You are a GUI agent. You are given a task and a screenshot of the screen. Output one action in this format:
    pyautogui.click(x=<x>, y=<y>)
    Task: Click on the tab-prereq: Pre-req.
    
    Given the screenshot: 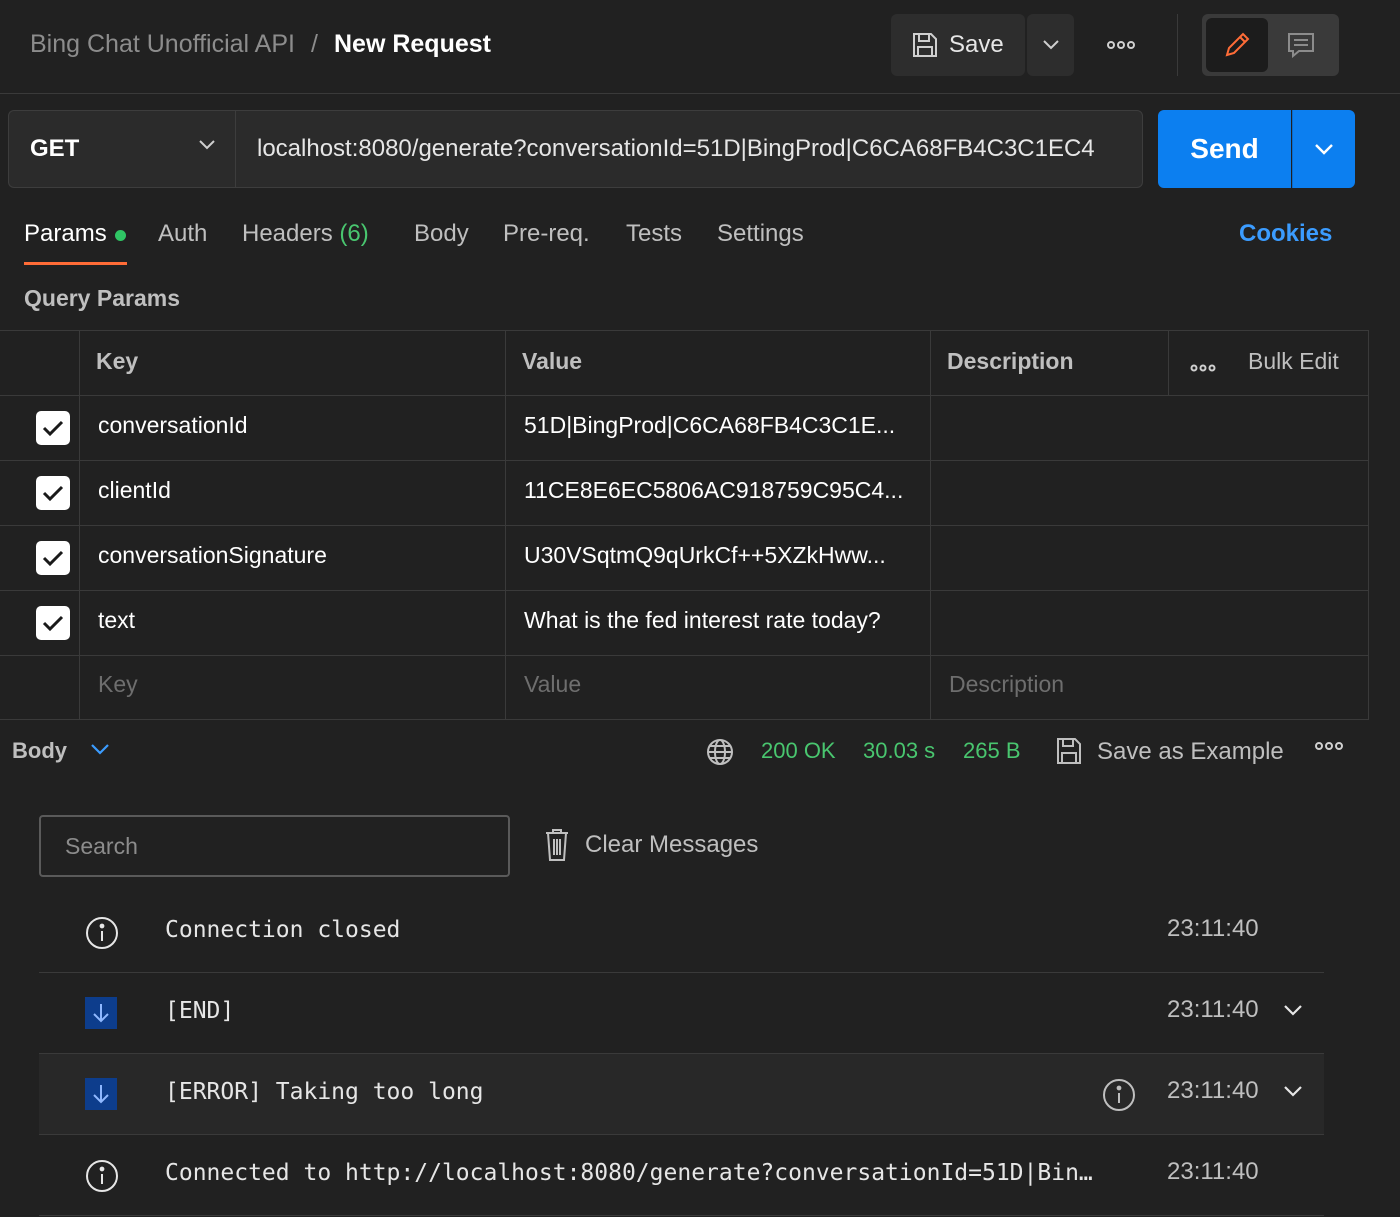 What is the action you would take?
    pyautogui.click(x=546, y=234)
    